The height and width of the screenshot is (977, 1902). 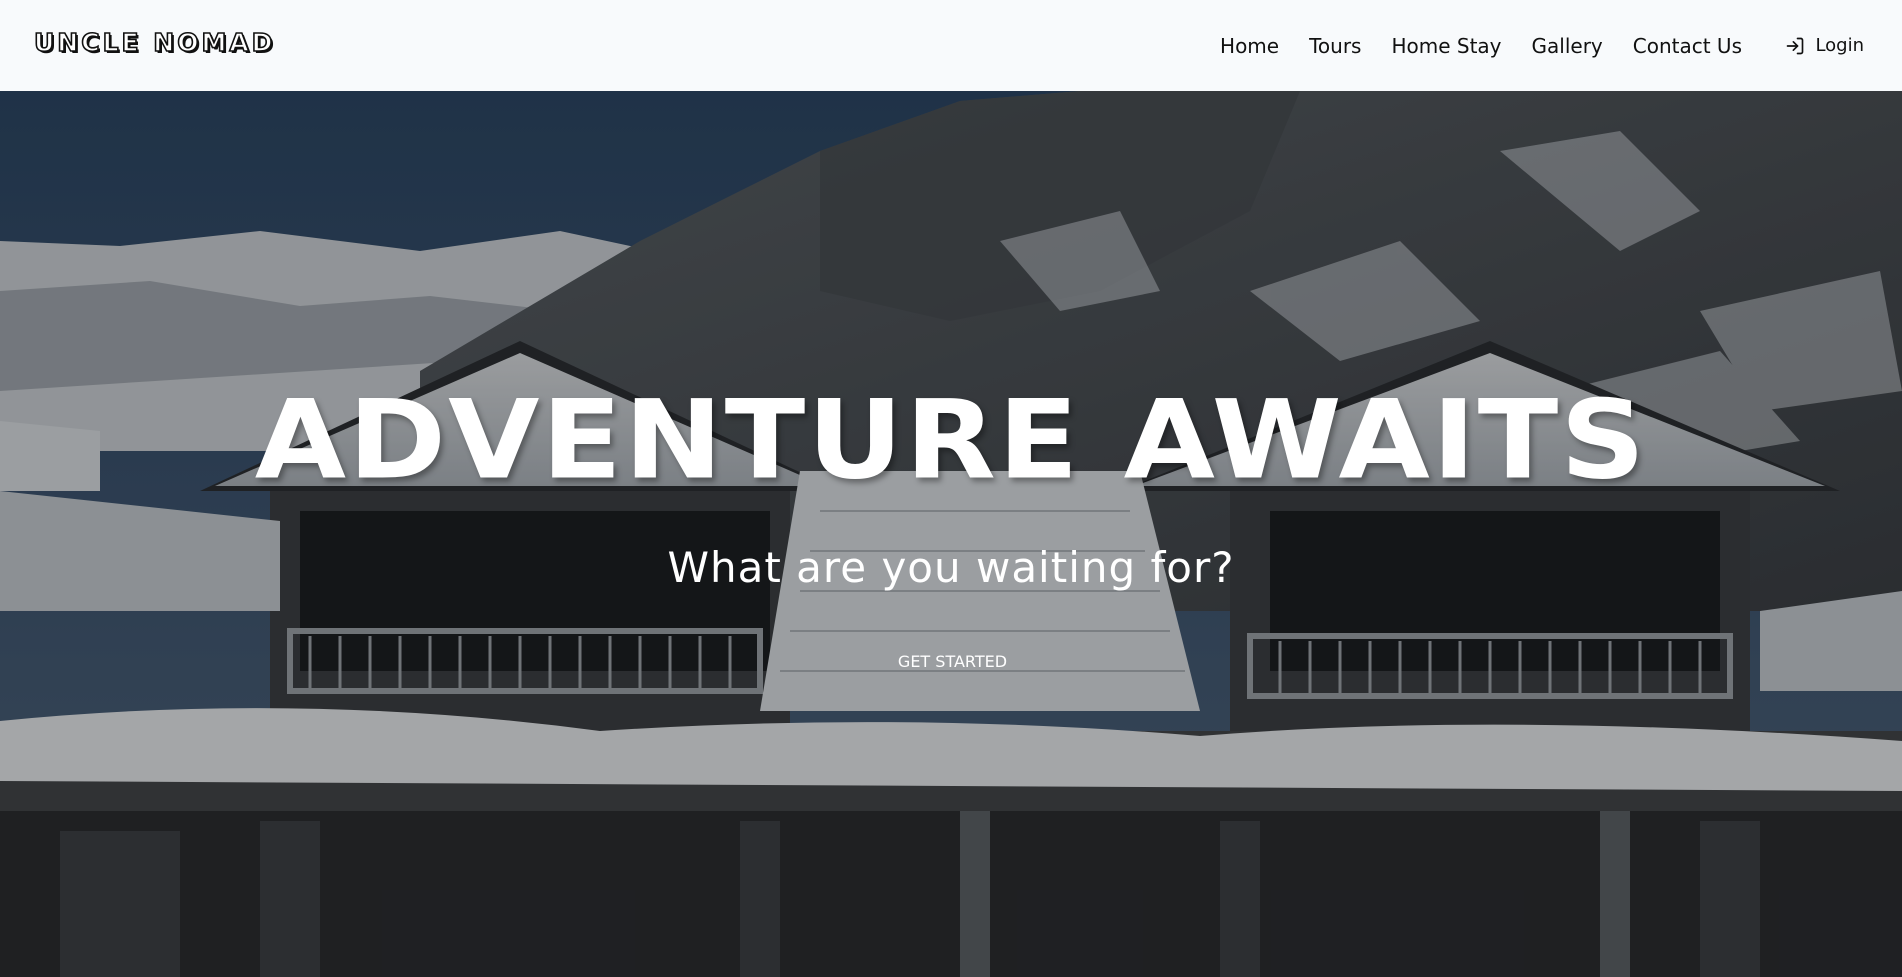 What do you see at coordinates (951, 567) in the screenshot?
I see `hero-subtitle: What are you waiting for?` at bounding box center [951, 567].